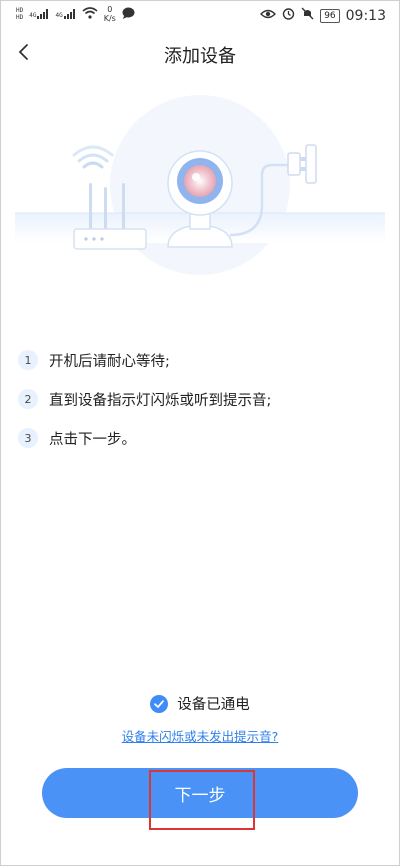 This screenshot has height=866, width=400. Describe the element at coordinates (128, 13) in the screenshot. I see `message-icon` at that location.